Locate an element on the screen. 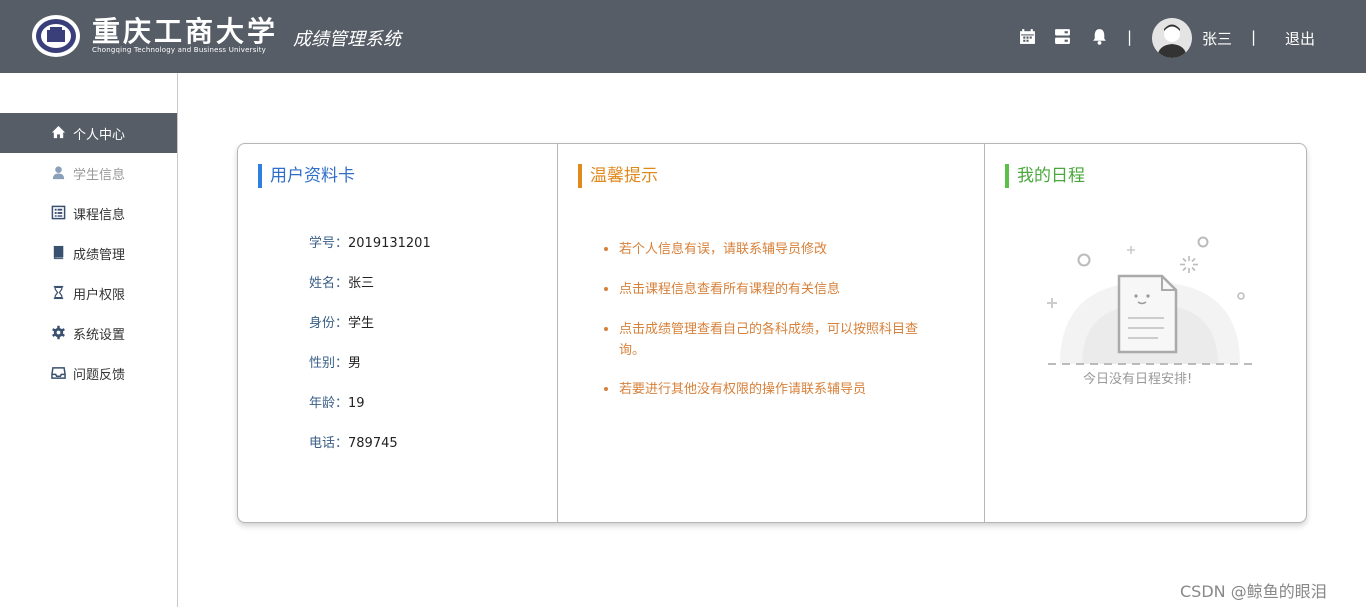 This screenshot has height=607, width=1366. sidebar-item-system-settings: 系统设置 is located at coordinates (88, 333).